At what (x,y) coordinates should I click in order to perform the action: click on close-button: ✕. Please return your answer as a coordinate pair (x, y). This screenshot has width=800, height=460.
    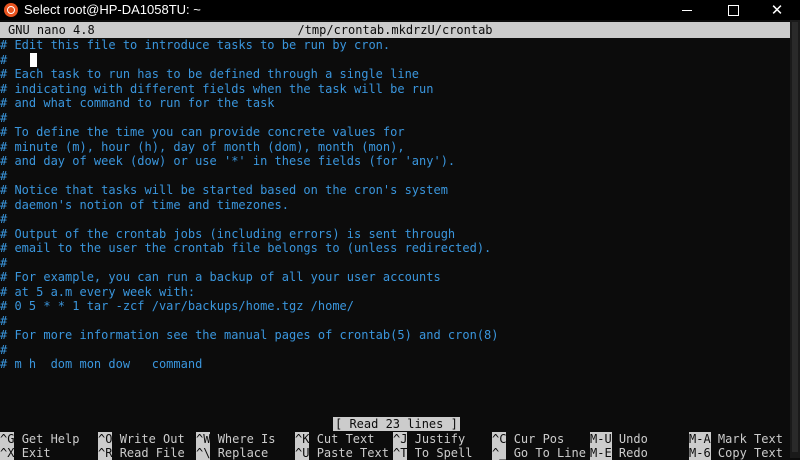
    Looking at the image, I should click on (777, 10).